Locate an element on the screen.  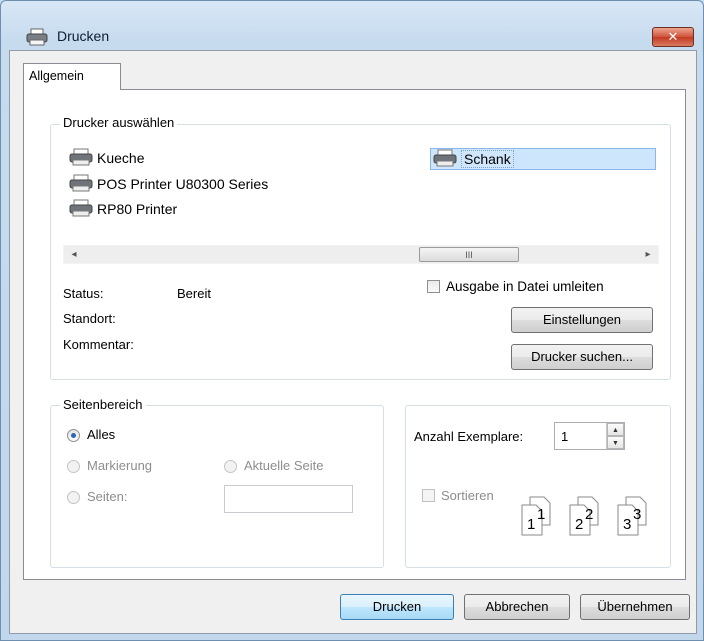
radio-selection-label: Markierung is located at coordinates (119, 465).